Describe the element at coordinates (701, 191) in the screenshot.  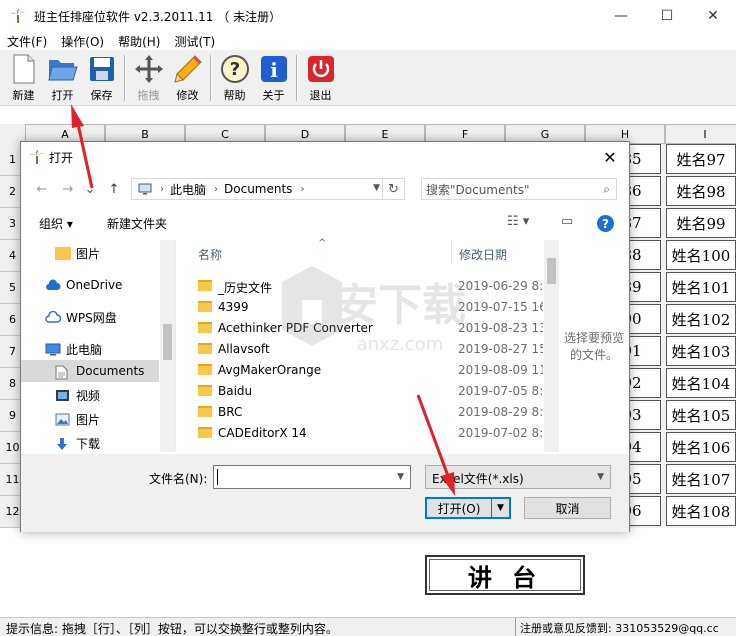
I see `seat-cell: 姓名98` at that location.